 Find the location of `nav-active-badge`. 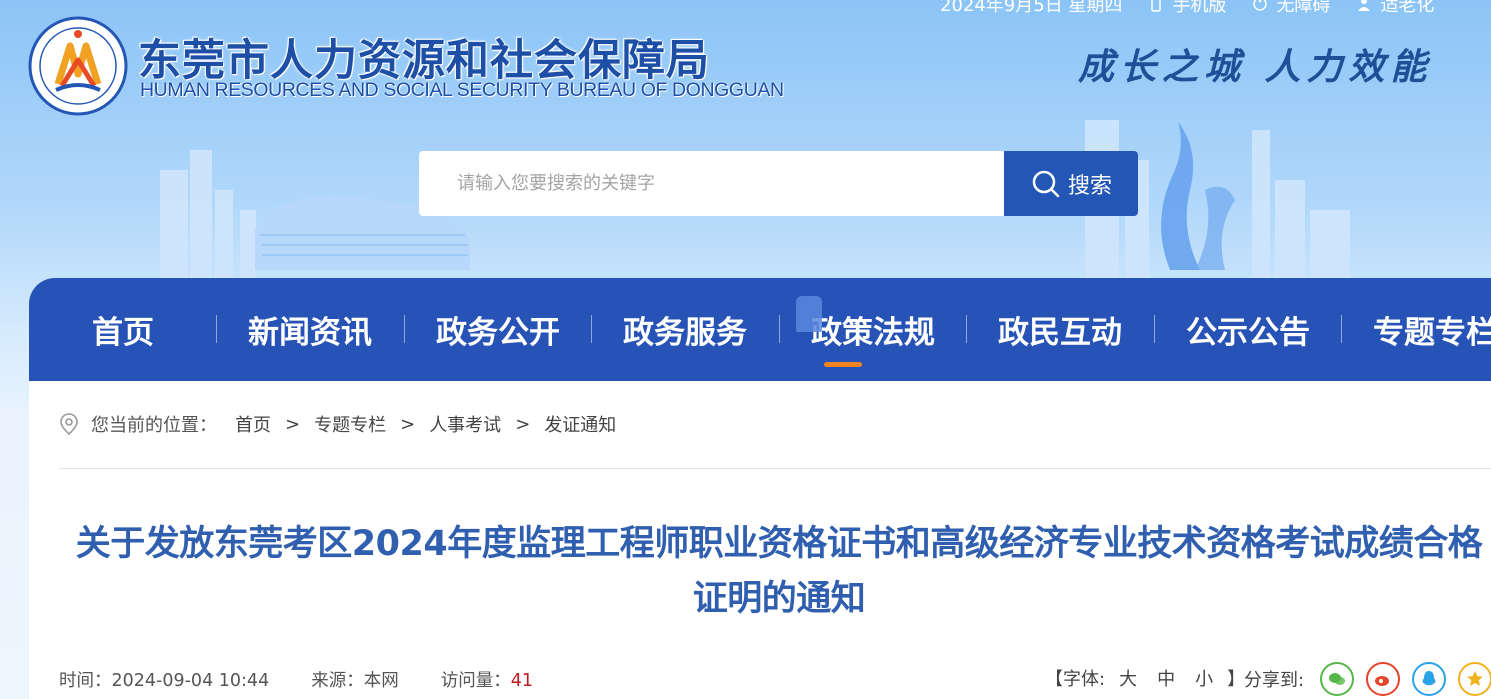

nav-active-badge is located at coordinates (809, 314).